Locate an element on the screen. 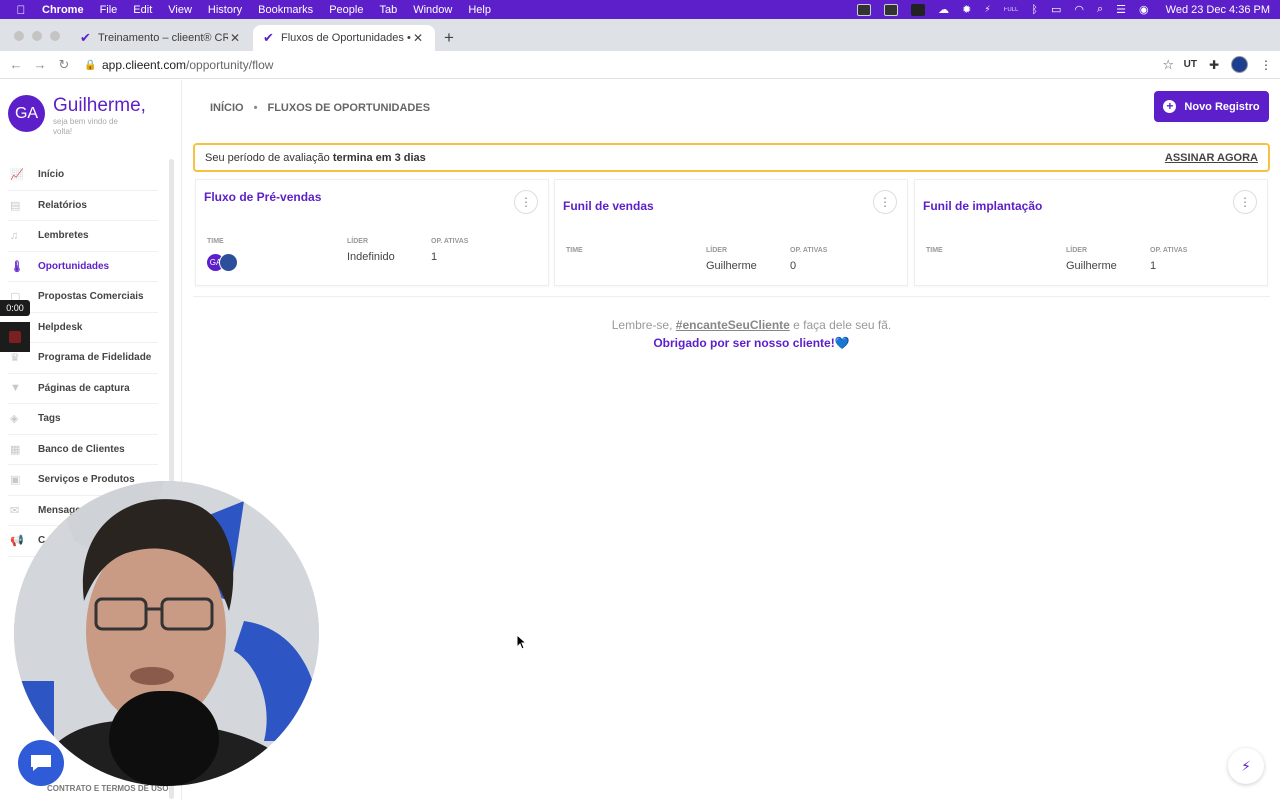 This screenshot has width=1280, height=800. magic-wand-button: ⚡ is located at coordinates (1246, 766).